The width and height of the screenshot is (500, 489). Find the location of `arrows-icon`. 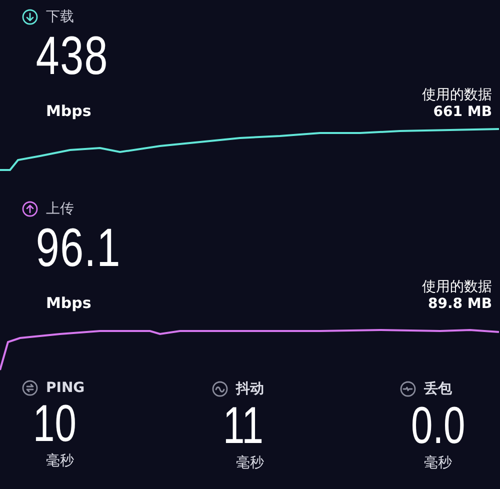

arrows-icon is located at coordinates (30, 388).